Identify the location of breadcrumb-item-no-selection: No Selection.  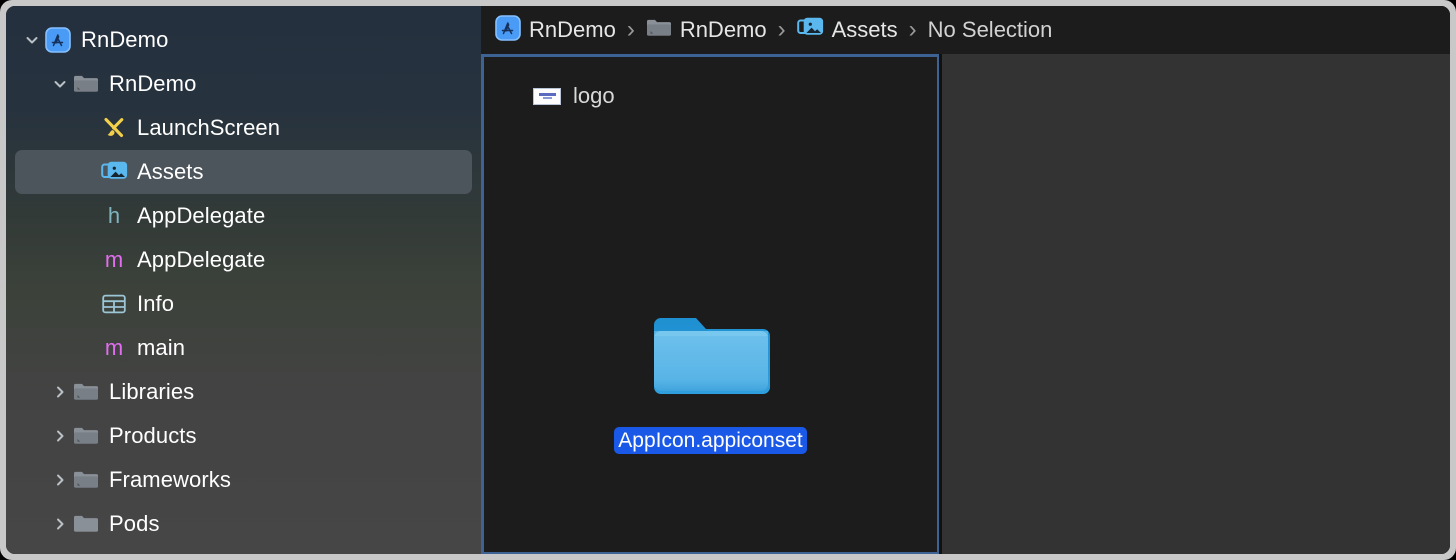
(990, 30).